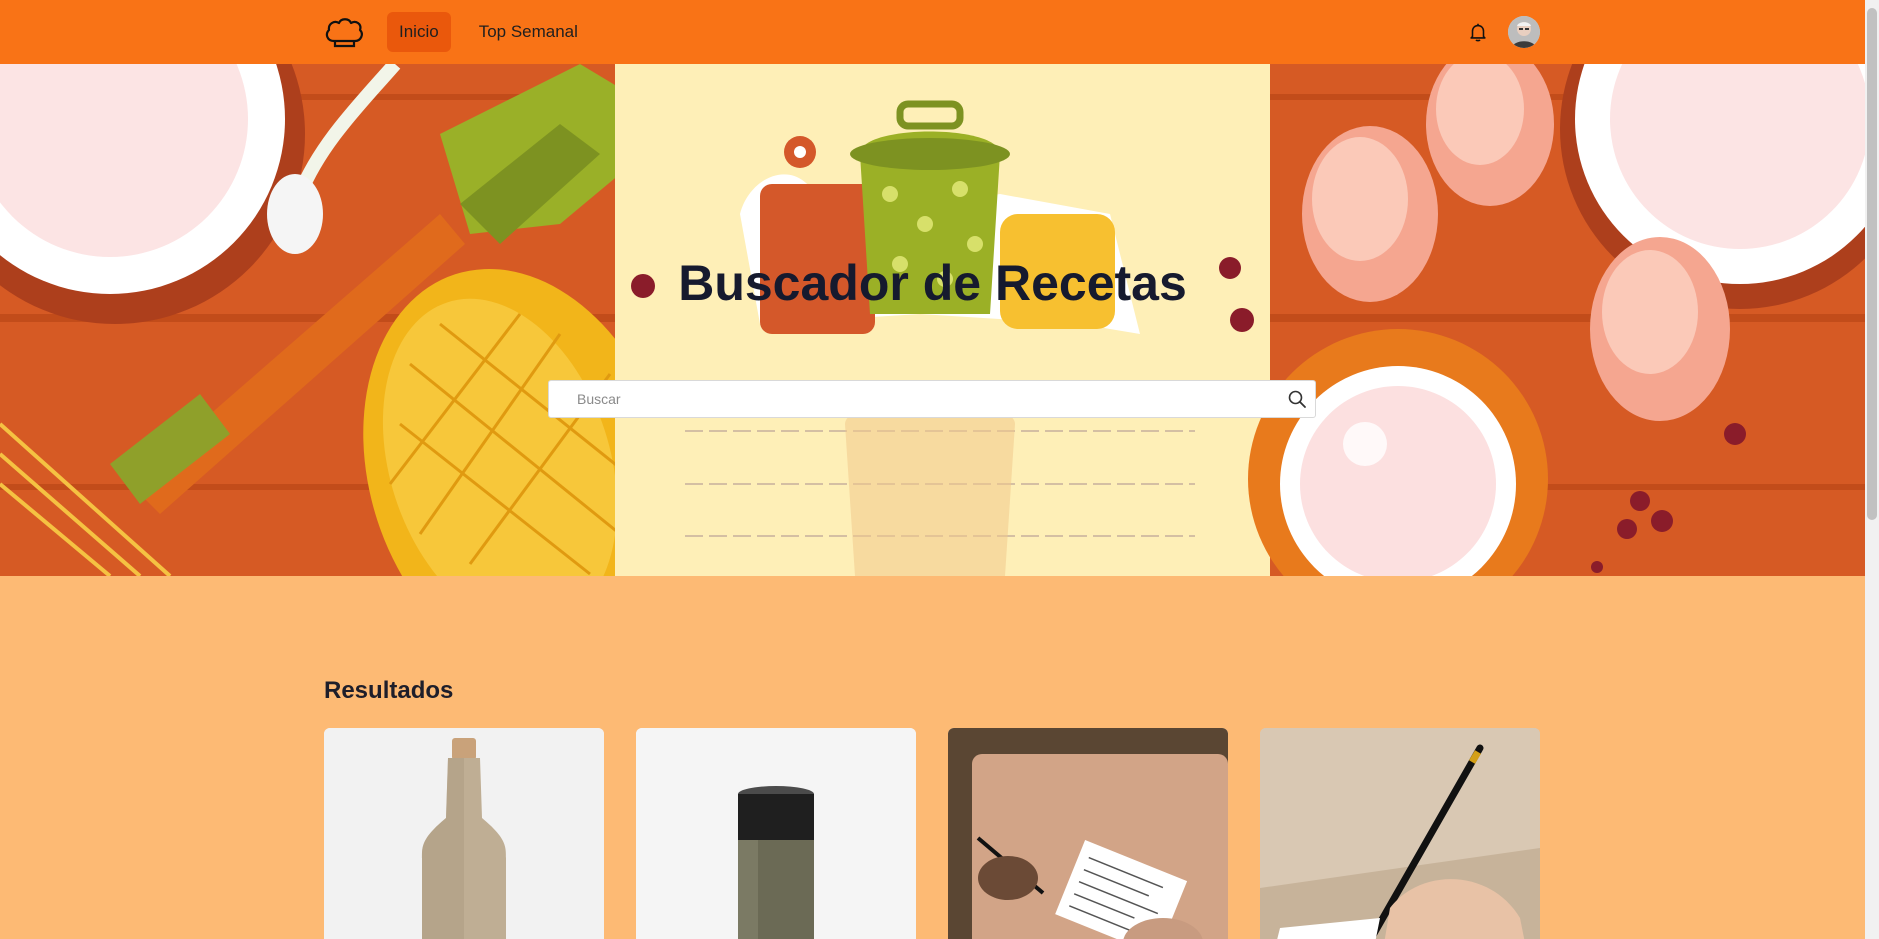 The height and width of the screenshot is (939, 1879). I want to click on travel-mug-image, so click(776, 833).